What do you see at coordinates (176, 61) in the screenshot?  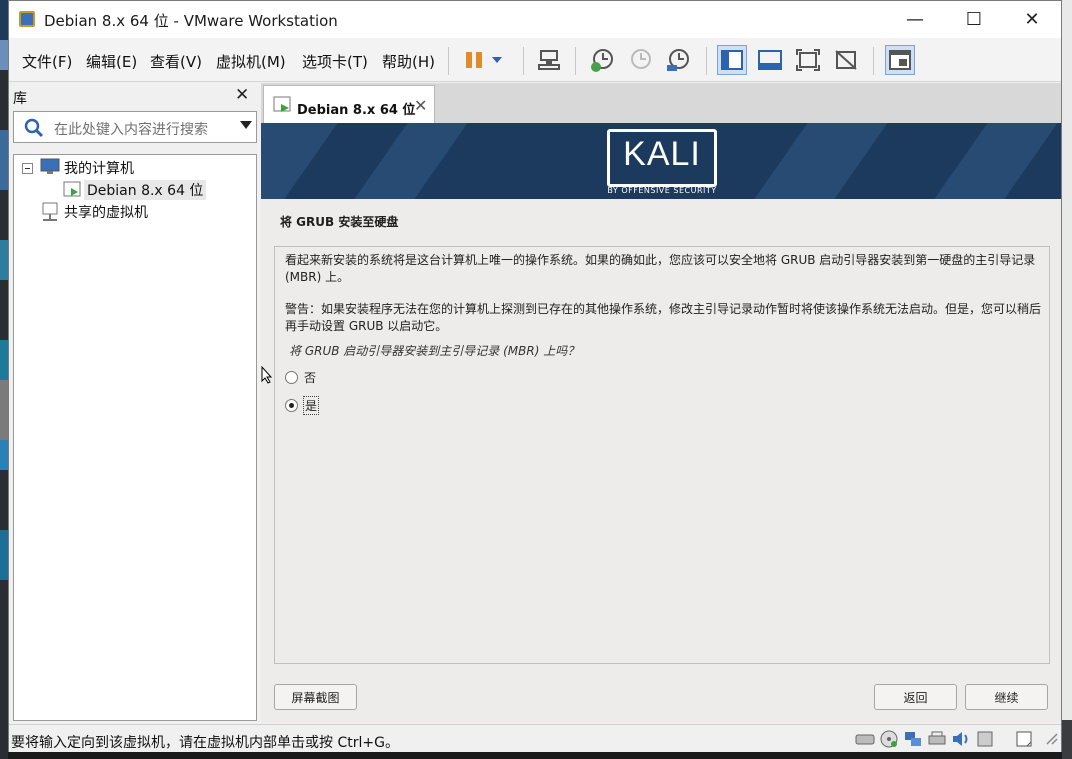 I see `menu-view: 查看(V)` at bounding box center [176, 61].